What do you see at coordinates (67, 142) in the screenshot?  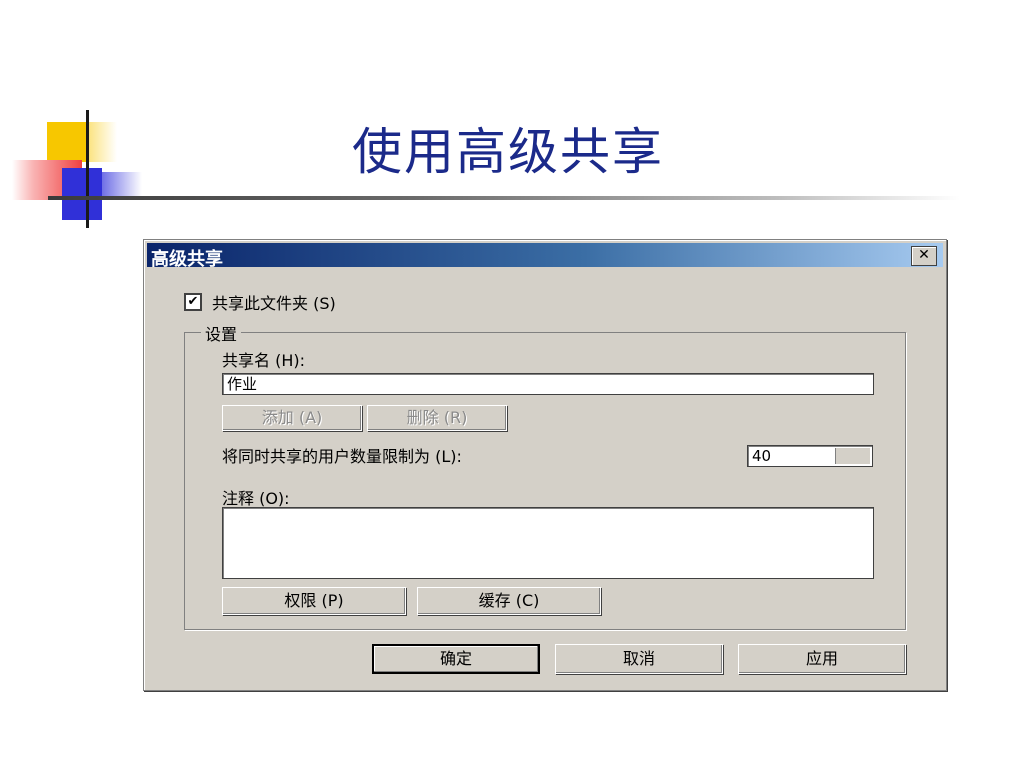 I see `decoration-yellow-square` at bounding box center [67, 142].